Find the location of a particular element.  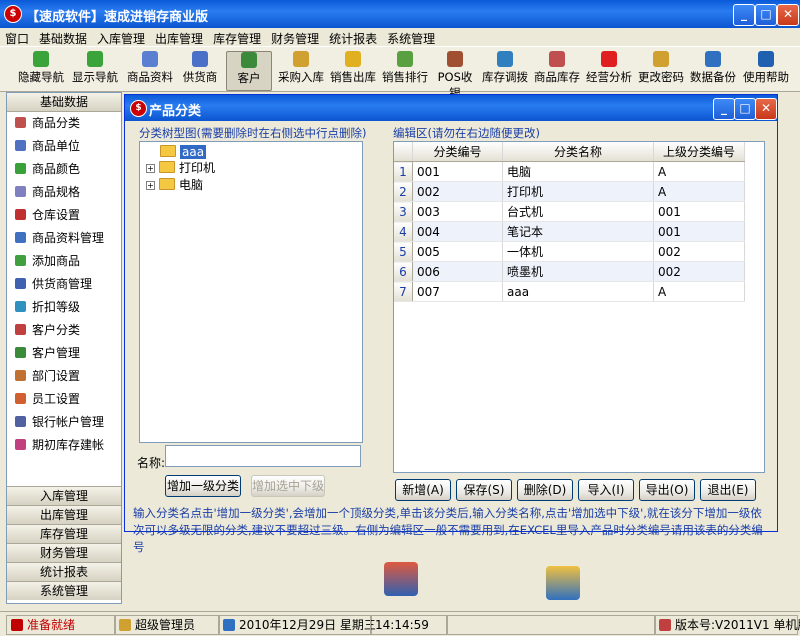

sidebar-item: 客户管理 is located at coordinates (64, 353).